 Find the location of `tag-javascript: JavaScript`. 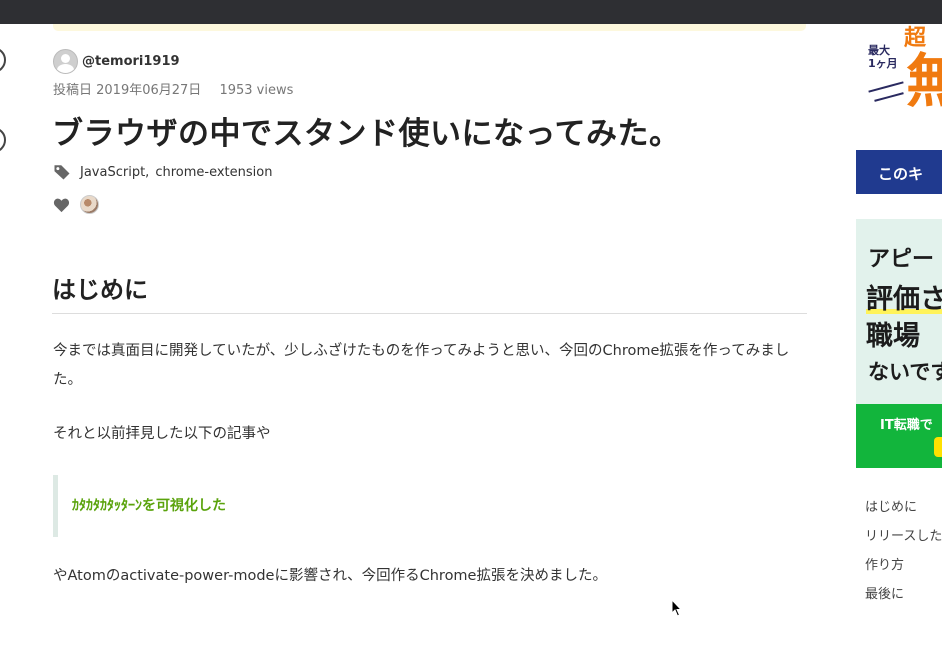

tag-javascript: JavaScript is located at coordinates (112, 172).